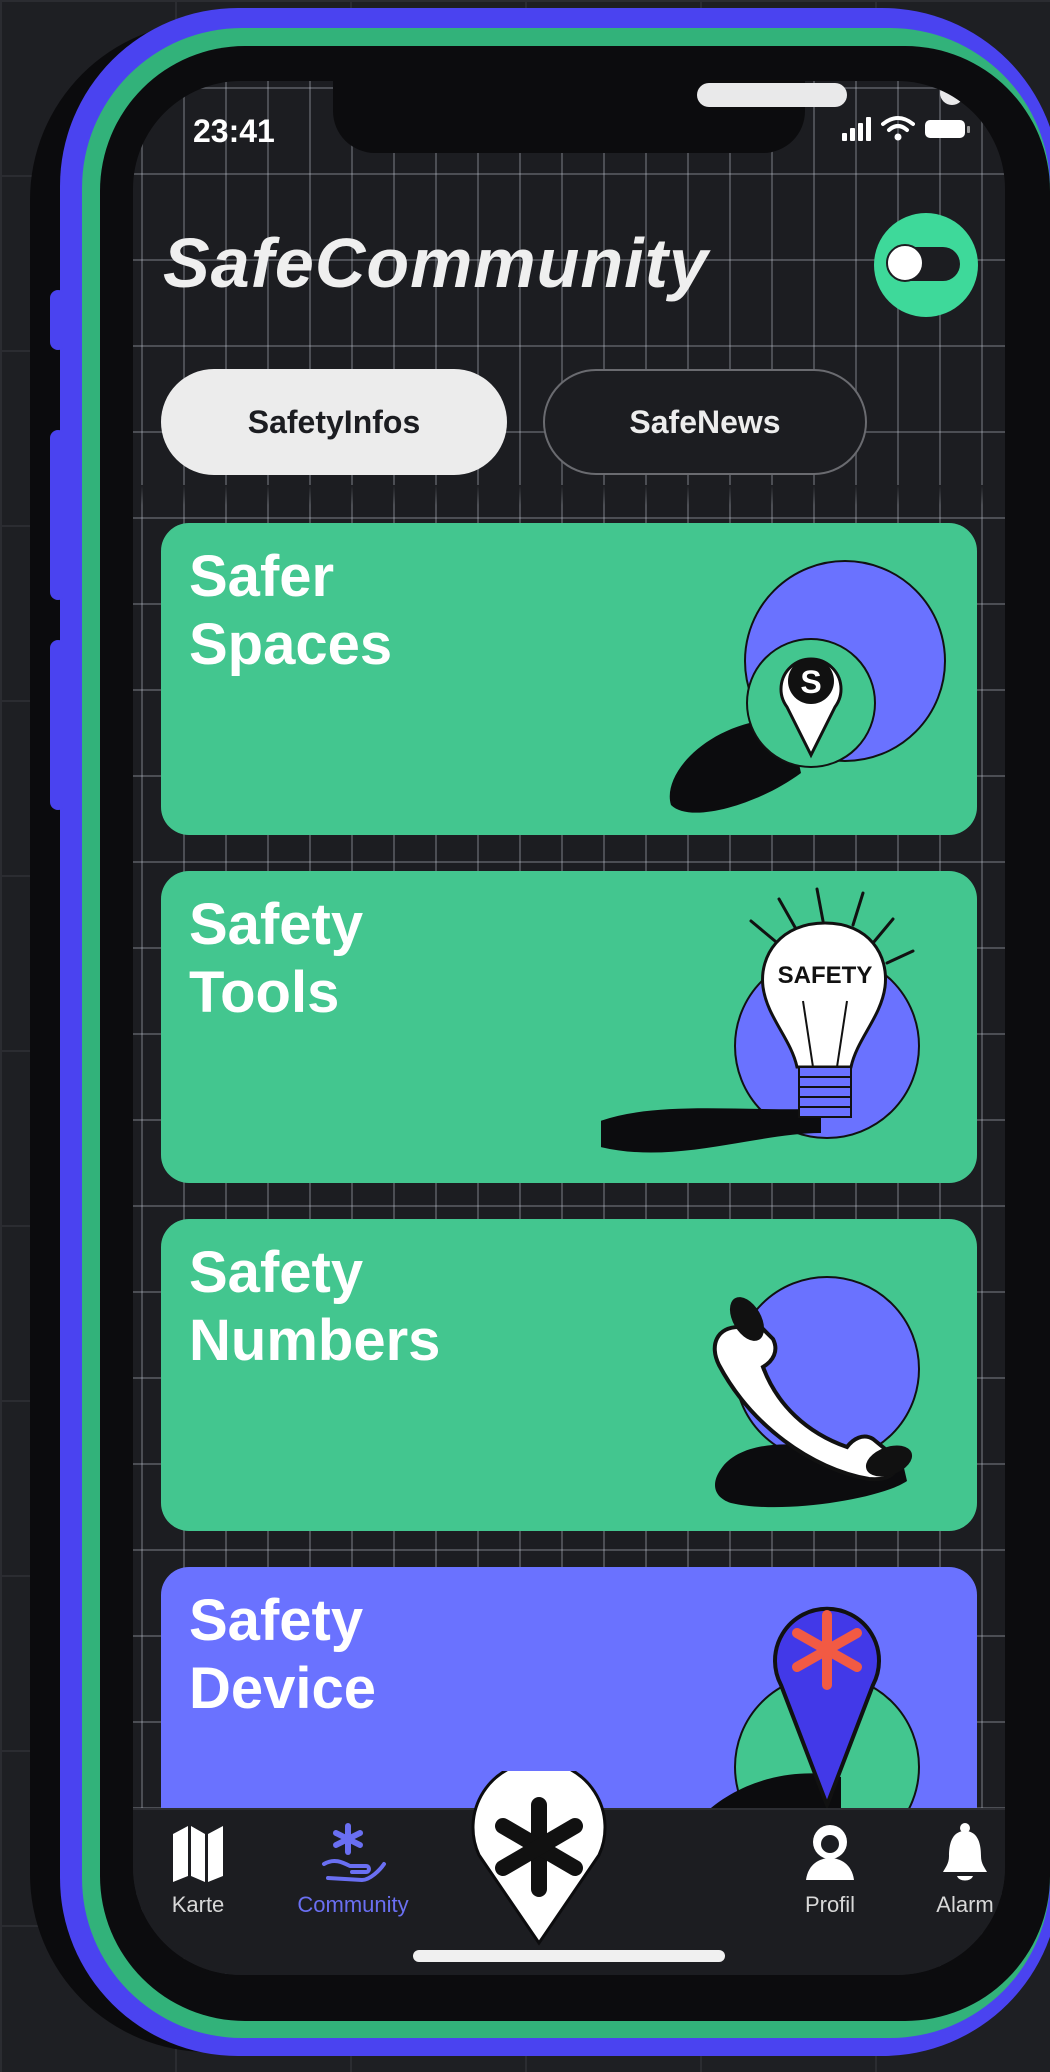  Describe the element at coordinates (354, 1852) in the screenshot. I see `community-hand-icon` at that location.